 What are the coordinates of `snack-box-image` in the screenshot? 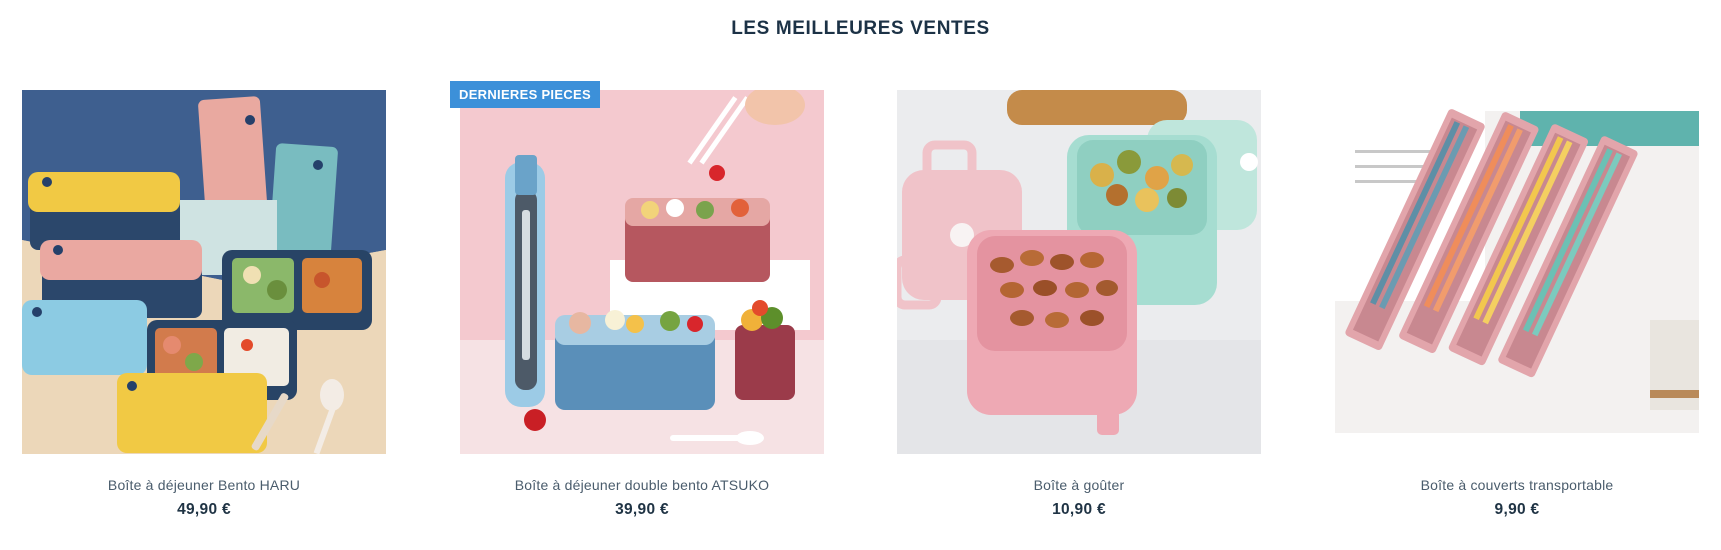 It's located at (1079, 272).